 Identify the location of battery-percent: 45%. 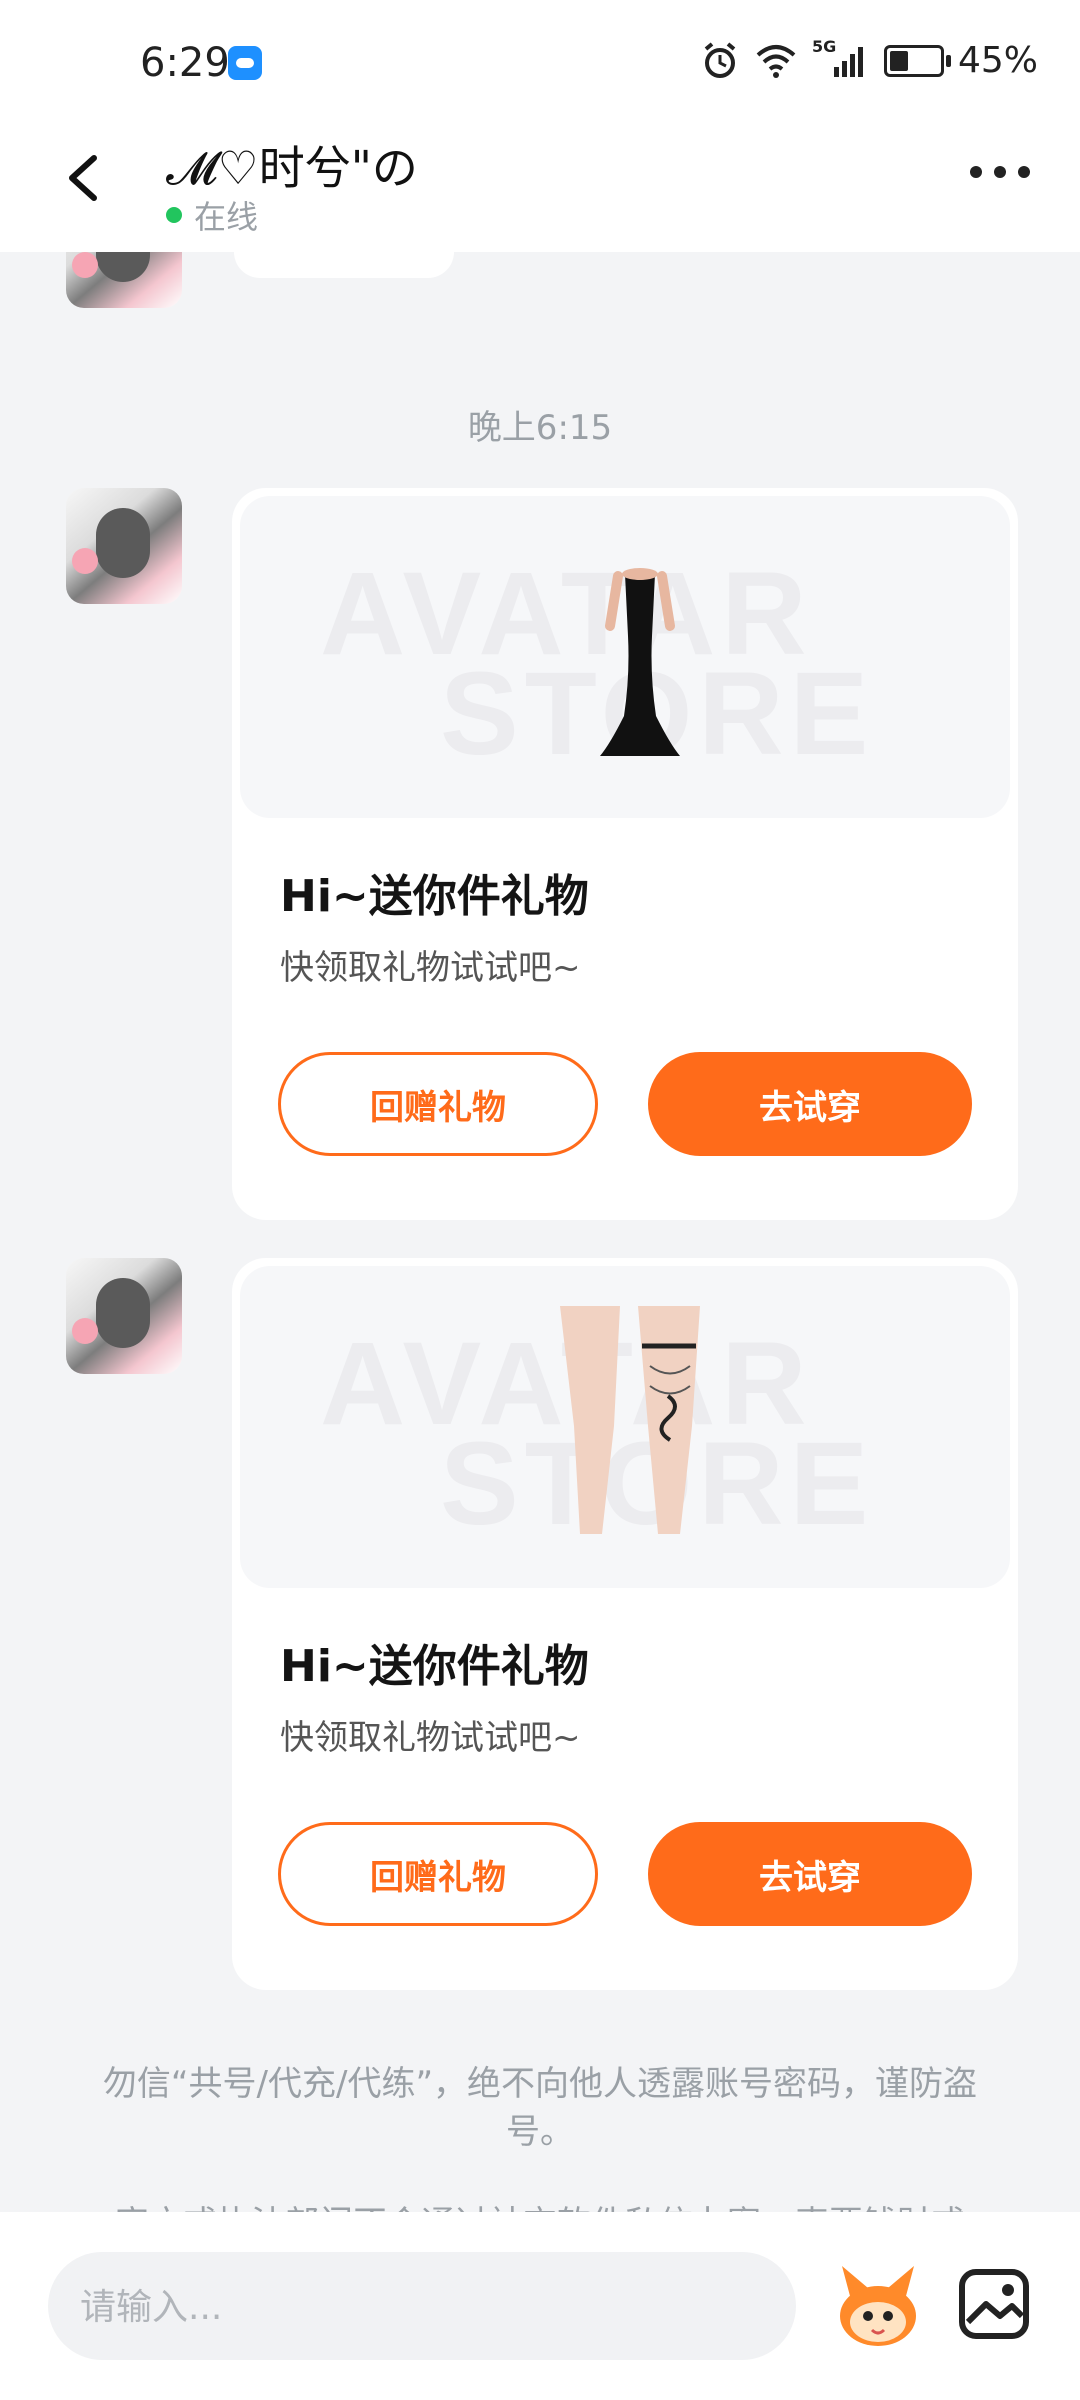
(997, 60).